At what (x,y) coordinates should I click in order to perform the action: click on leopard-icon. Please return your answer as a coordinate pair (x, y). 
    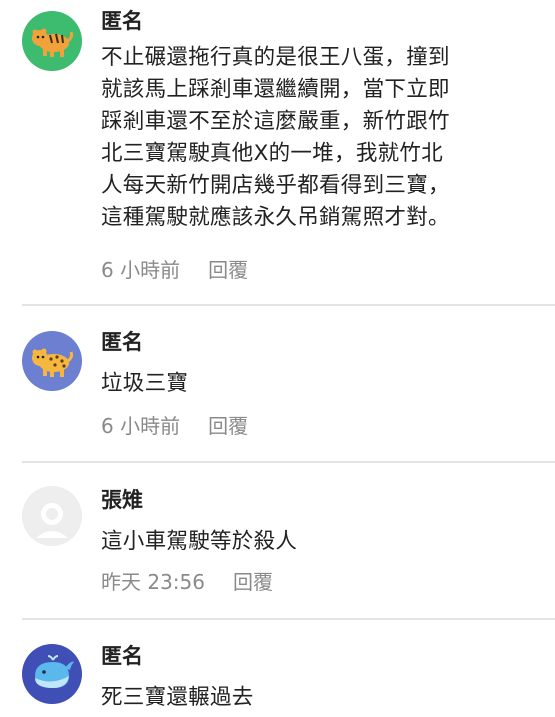
    Looking at the image, I should click on (53, 362).